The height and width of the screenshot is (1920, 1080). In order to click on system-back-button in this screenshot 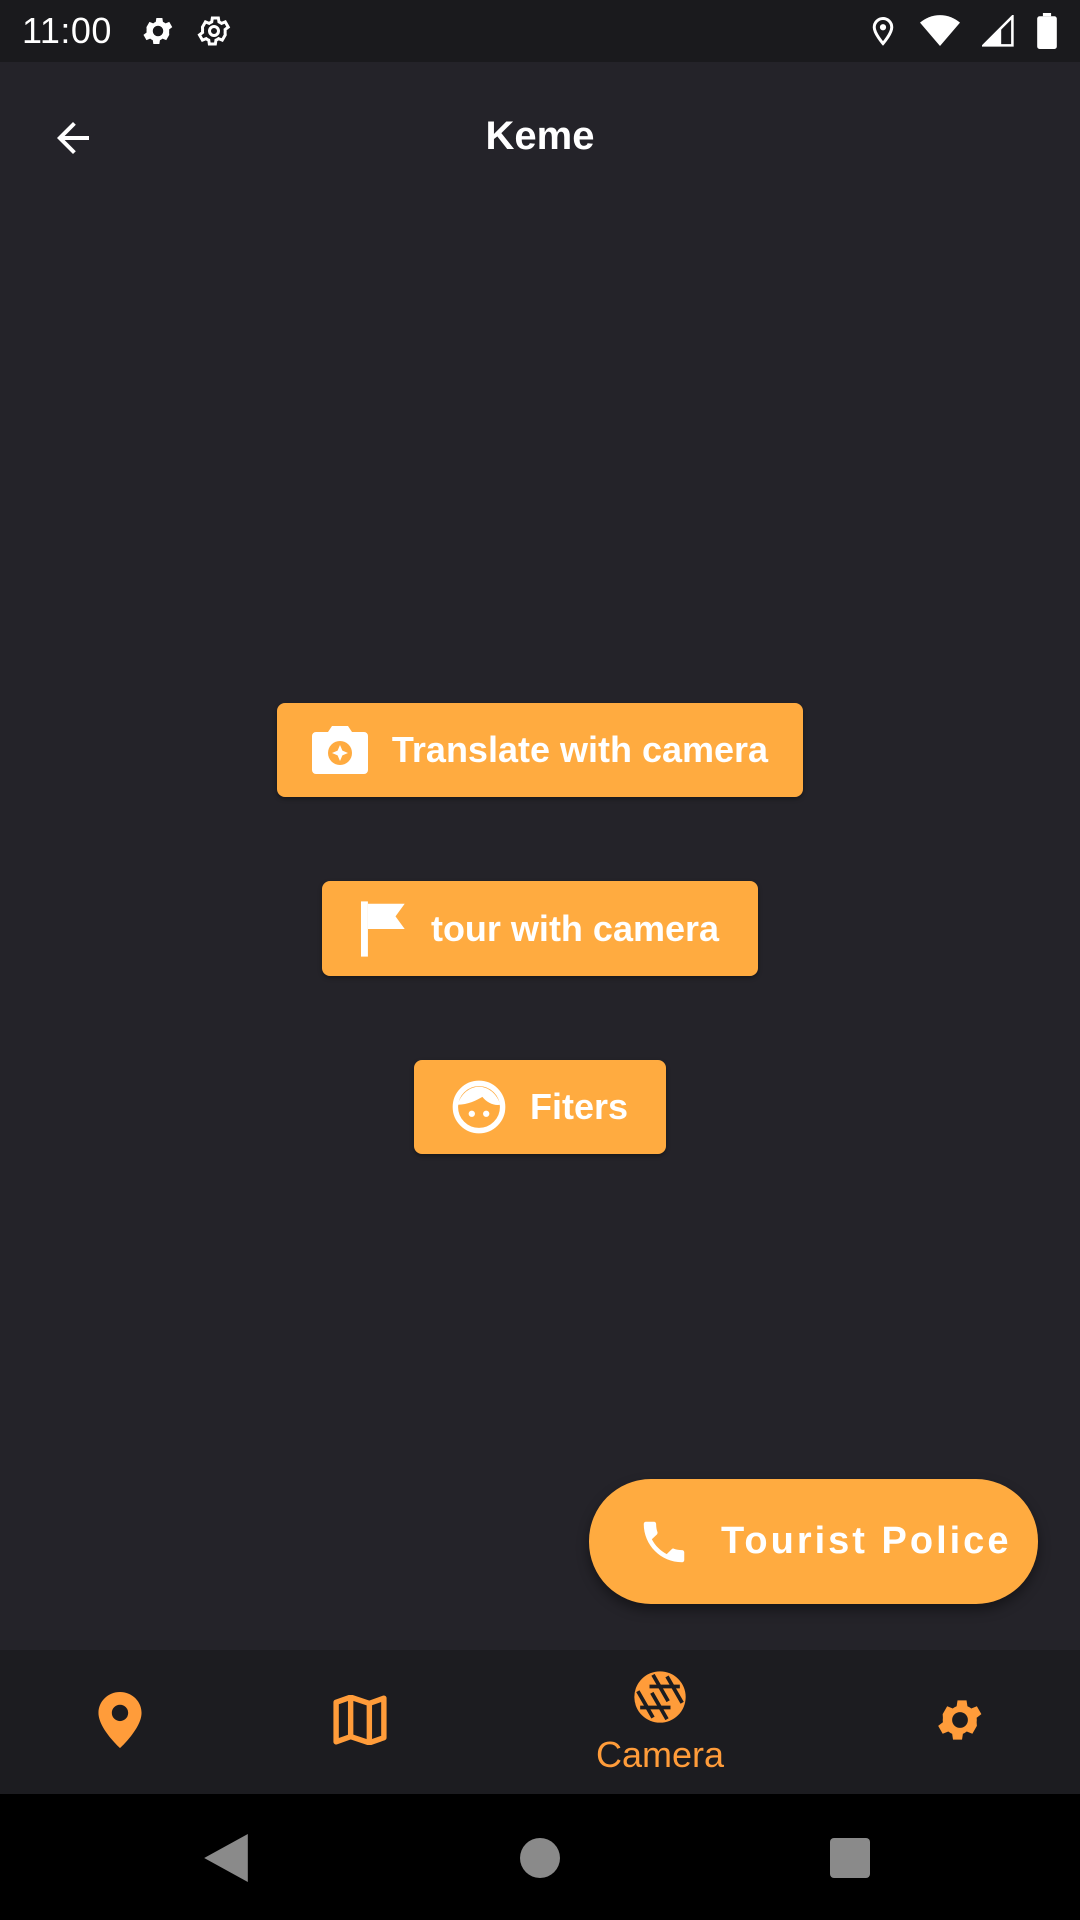, I will do `click(226, 1858)`.